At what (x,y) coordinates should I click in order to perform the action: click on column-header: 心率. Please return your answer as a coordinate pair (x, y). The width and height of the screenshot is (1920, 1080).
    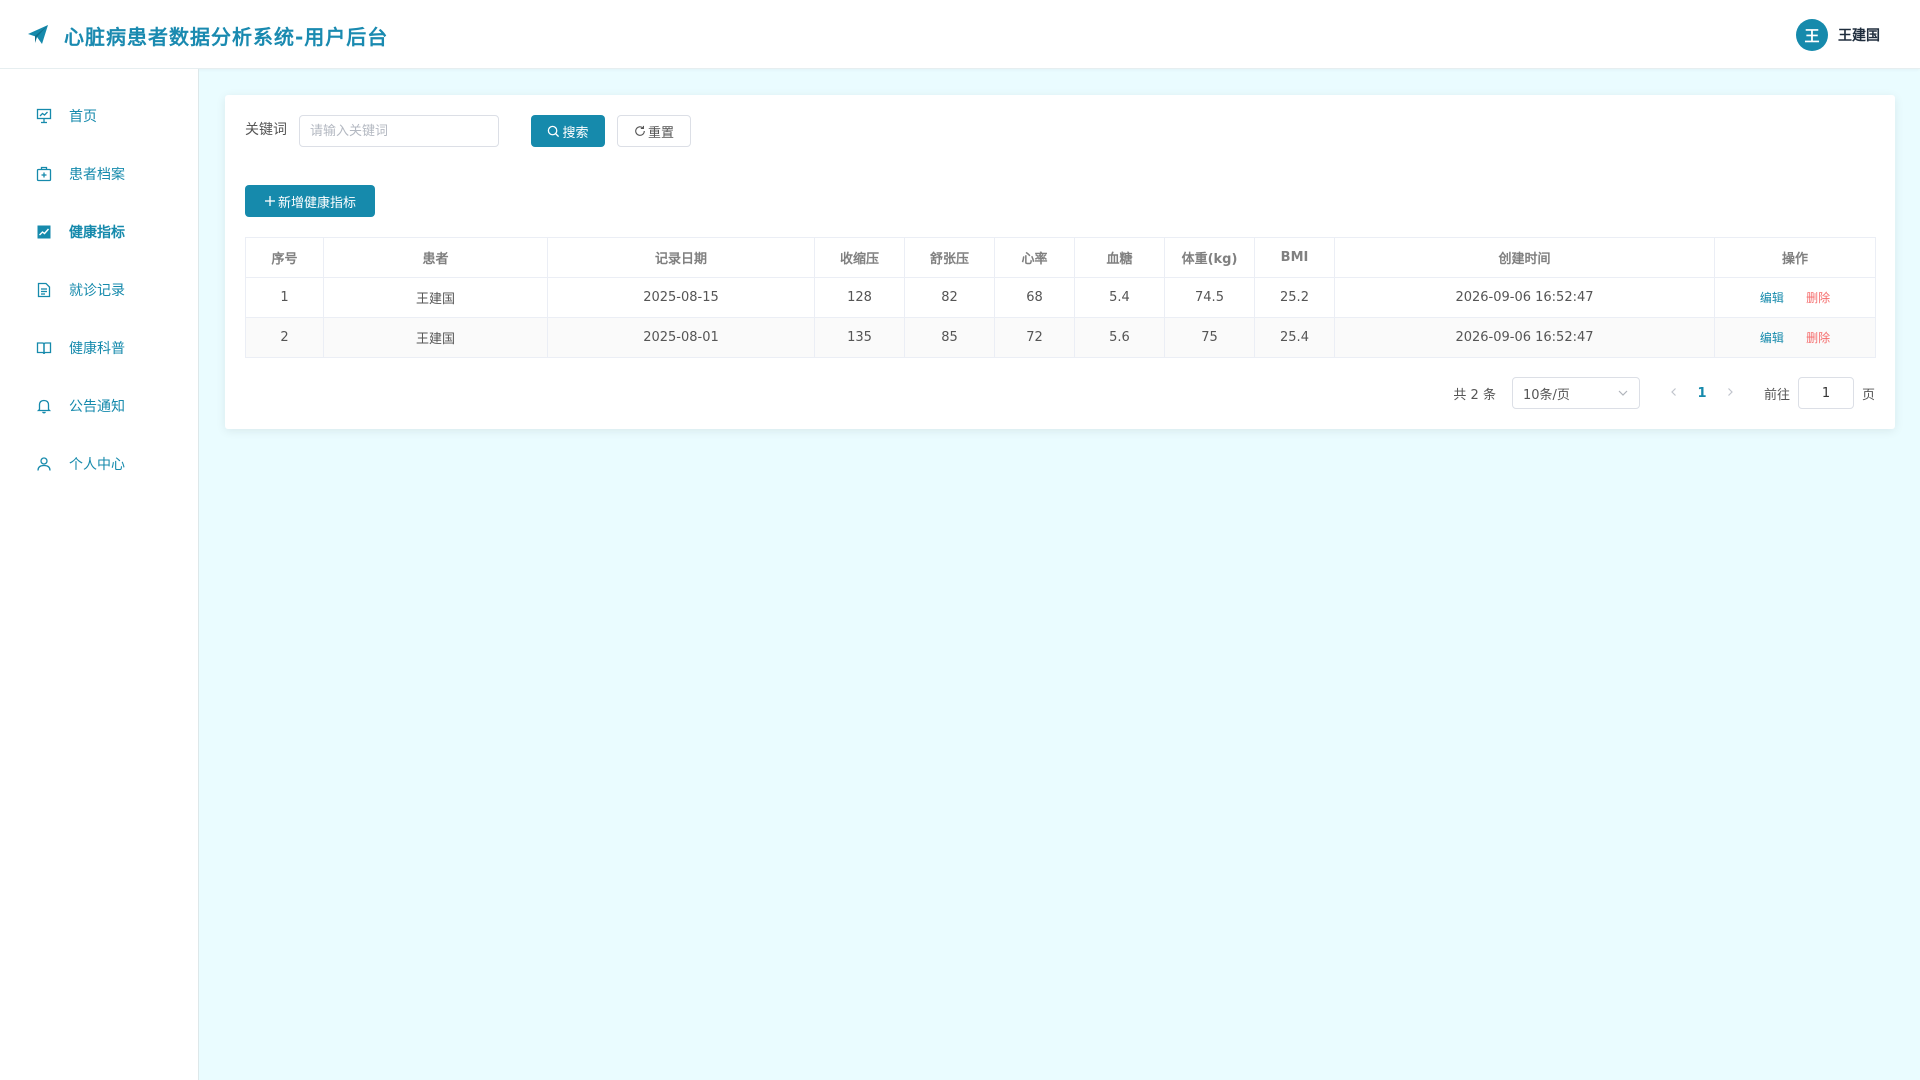
    Looking at the image, I should click on (1034, 257).